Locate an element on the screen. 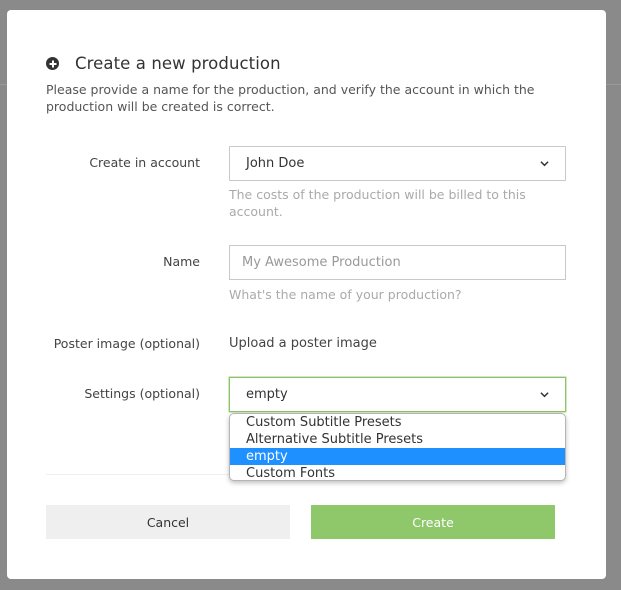 Image resolution: width=621 pixels, height=590 pixels. account-label: Create in account is located at coordinates (144, 162).